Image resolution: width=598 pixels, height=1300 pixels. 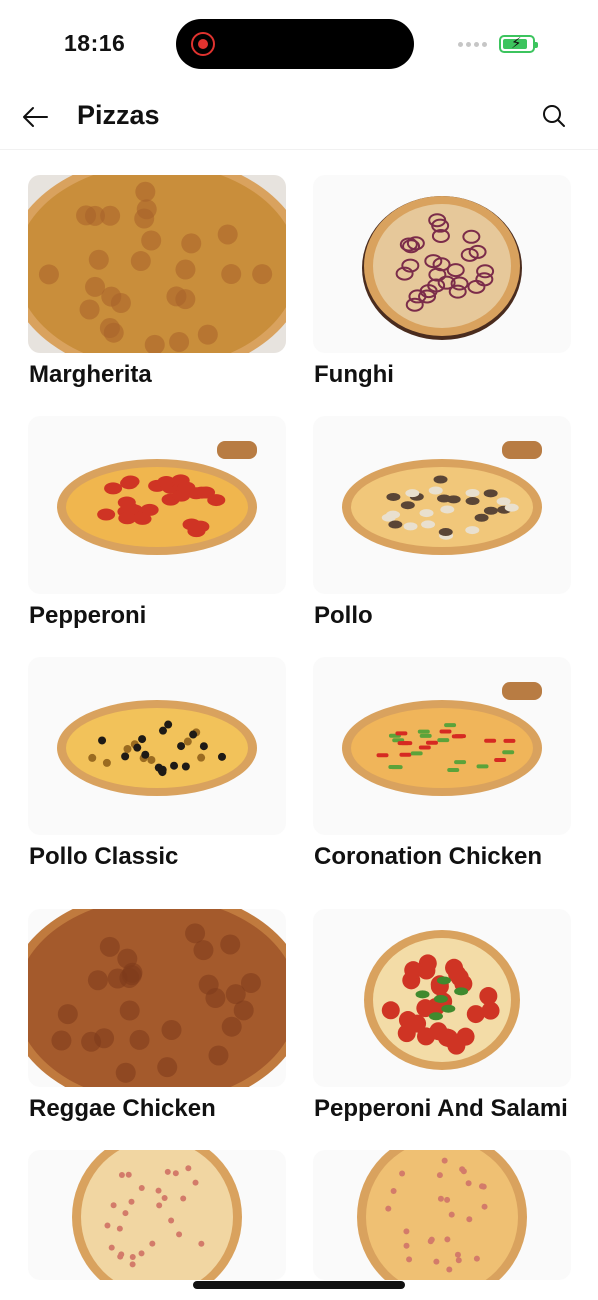 What do you see at coordinates (441, 1109) in the screenshot?
I see `pizza-name: Pepperoni And Salami` at bounding box center [441, 1109].